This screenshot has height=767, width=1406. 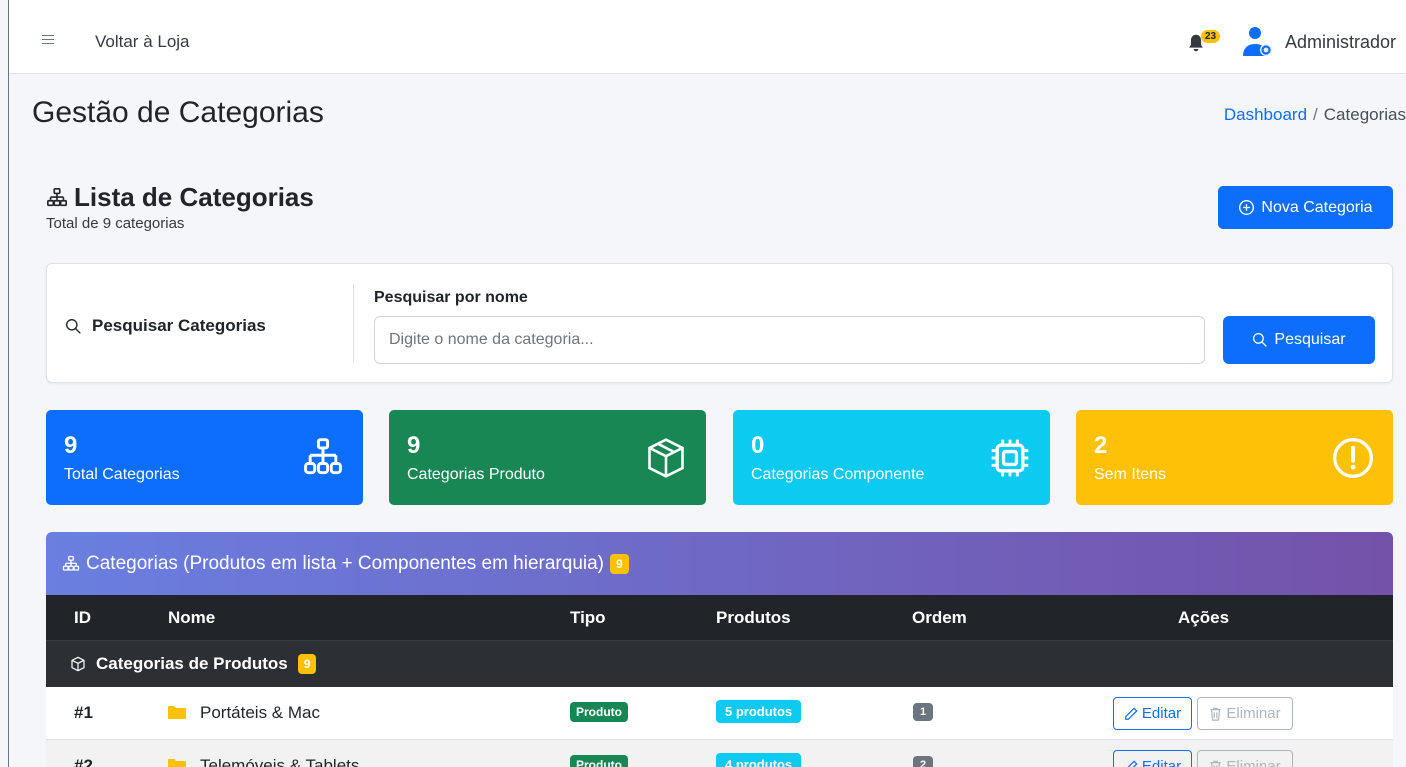 What do you see at coordinates (1010, 458) in the screenshot?
I see `cpu-icon` at bounding box center [1010, 458].